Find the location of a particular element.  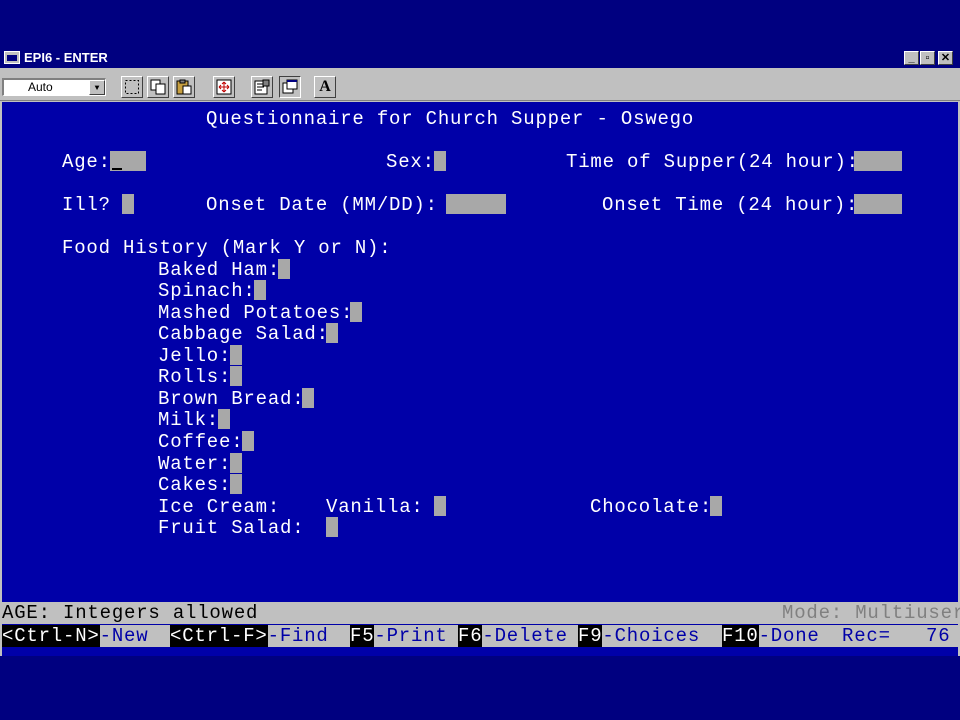

toolbar: Auto ▼ A is located at coordinates (480, 85).